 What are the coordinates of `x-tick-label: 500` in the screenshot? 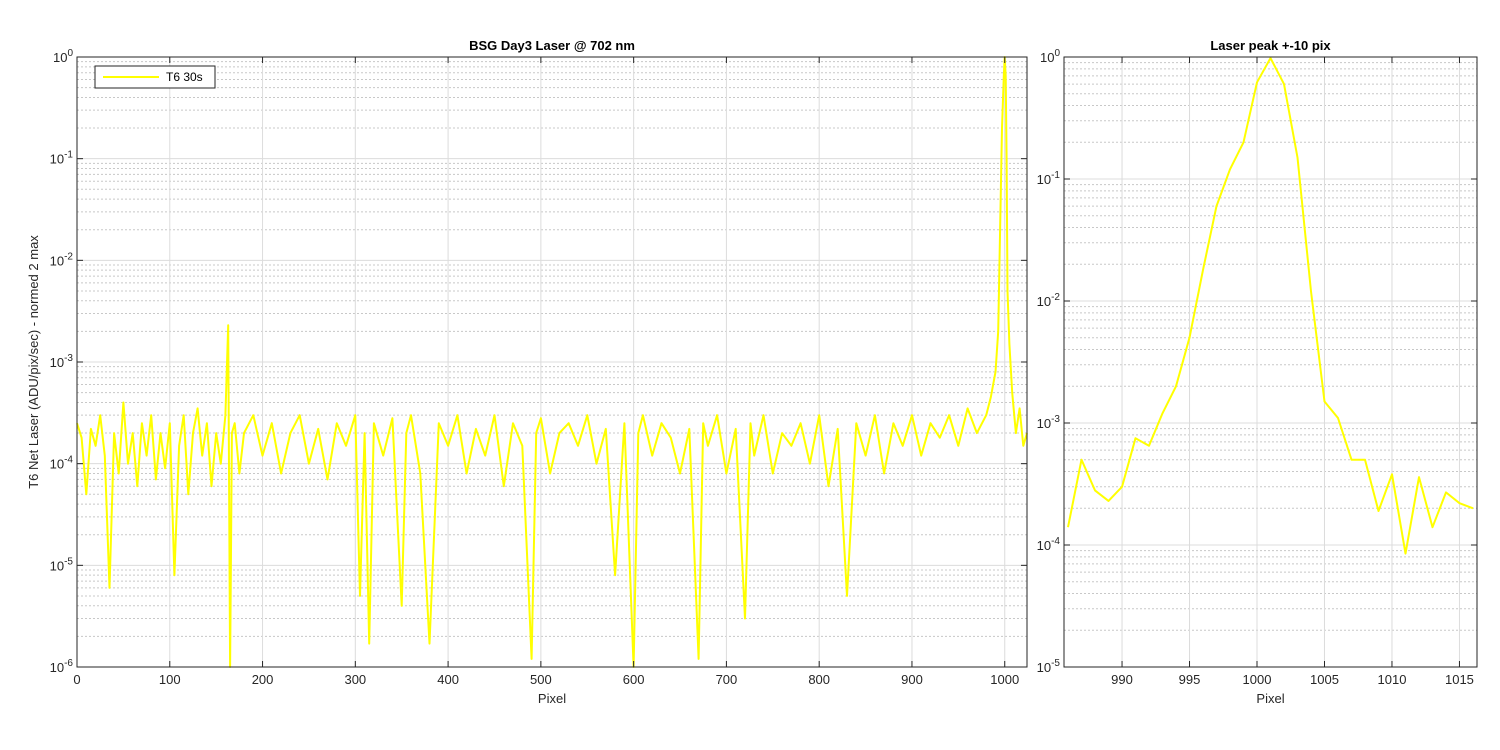 It's located at (541, 679).